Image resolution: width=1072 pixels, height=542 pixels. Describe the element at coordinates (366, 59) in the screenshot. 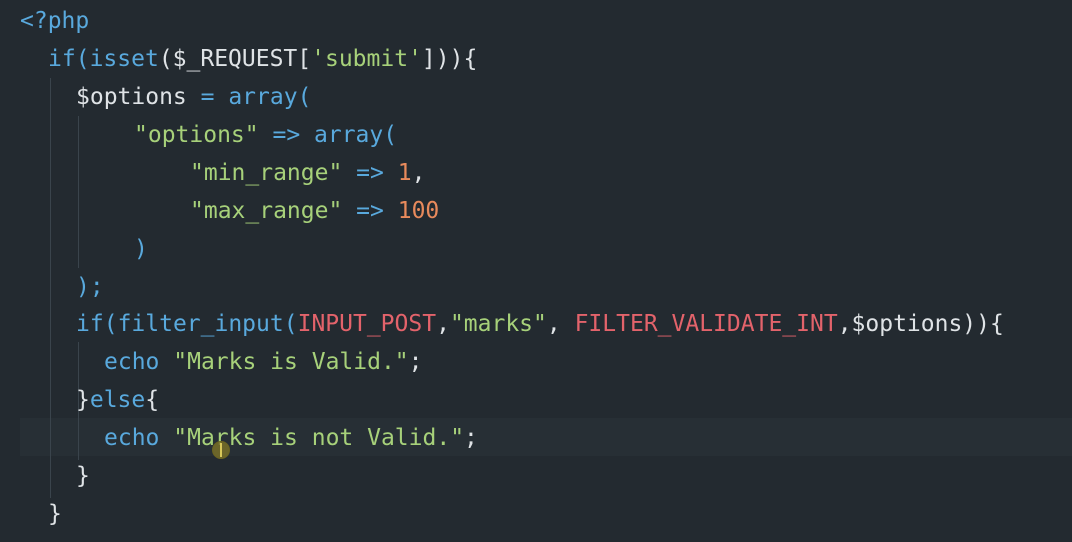

I see `code-token: 'submit'` at that location.